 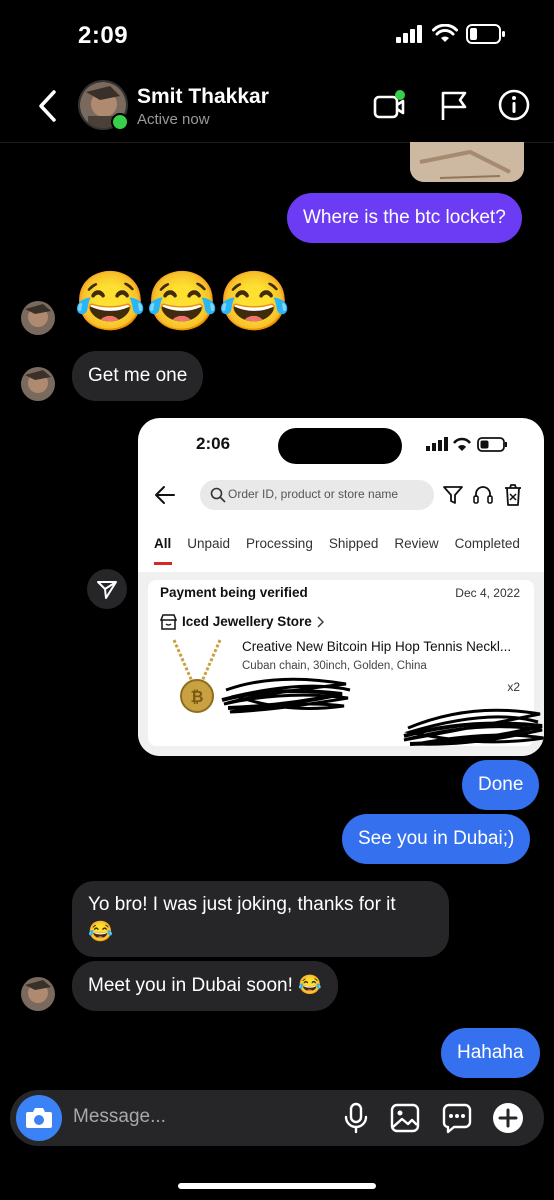 What do you see at coordinates (409, 34) in the screenshot?
I see `signal-icon` at bounding box center [409, 34].